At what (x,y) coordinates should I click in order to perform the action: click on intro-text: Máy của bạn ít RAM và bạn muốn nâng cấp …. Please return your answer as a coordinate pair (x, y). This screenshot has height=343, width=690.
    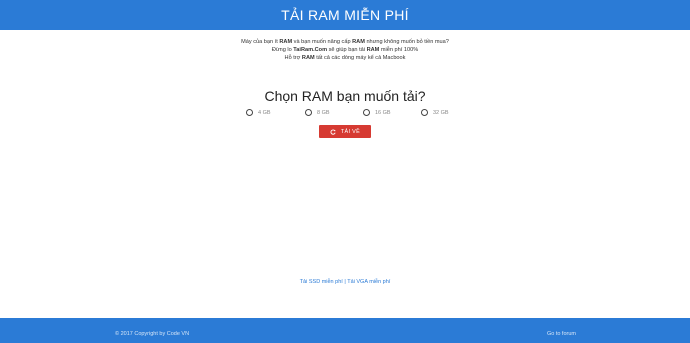
    Looking at the image, I should click on (345, 50).